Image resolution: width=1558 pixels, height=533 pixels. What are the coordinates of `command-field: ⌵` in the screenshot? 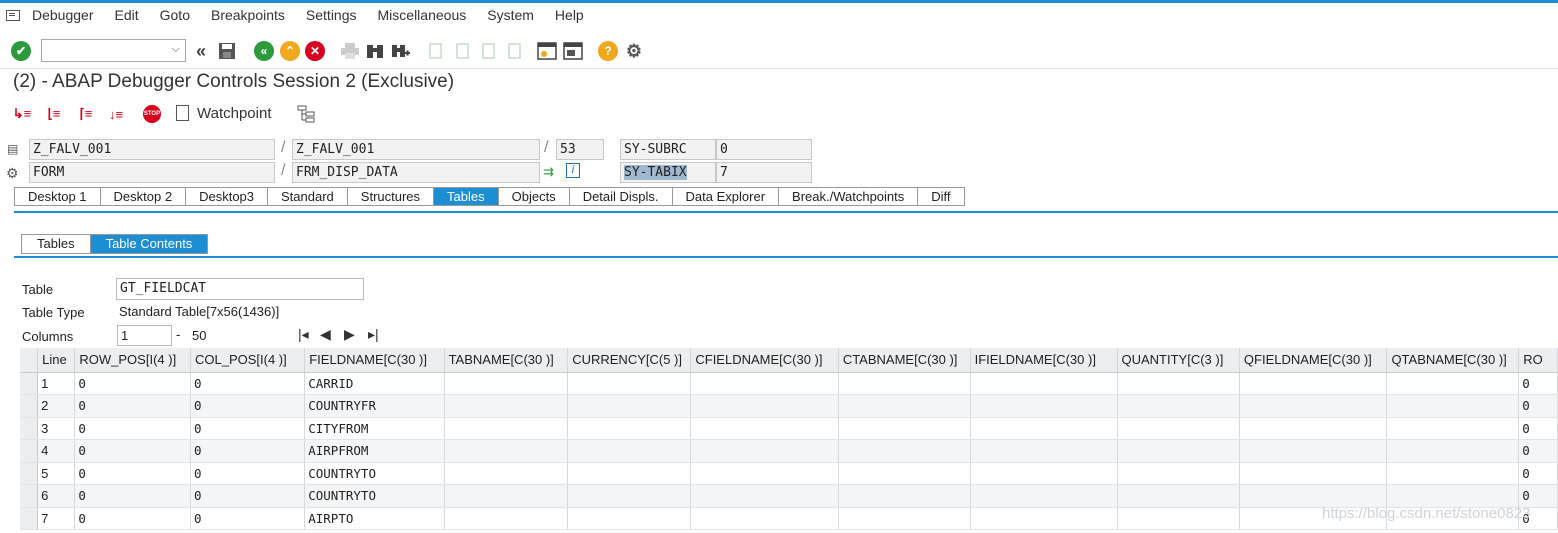 It's located at (113, 50).